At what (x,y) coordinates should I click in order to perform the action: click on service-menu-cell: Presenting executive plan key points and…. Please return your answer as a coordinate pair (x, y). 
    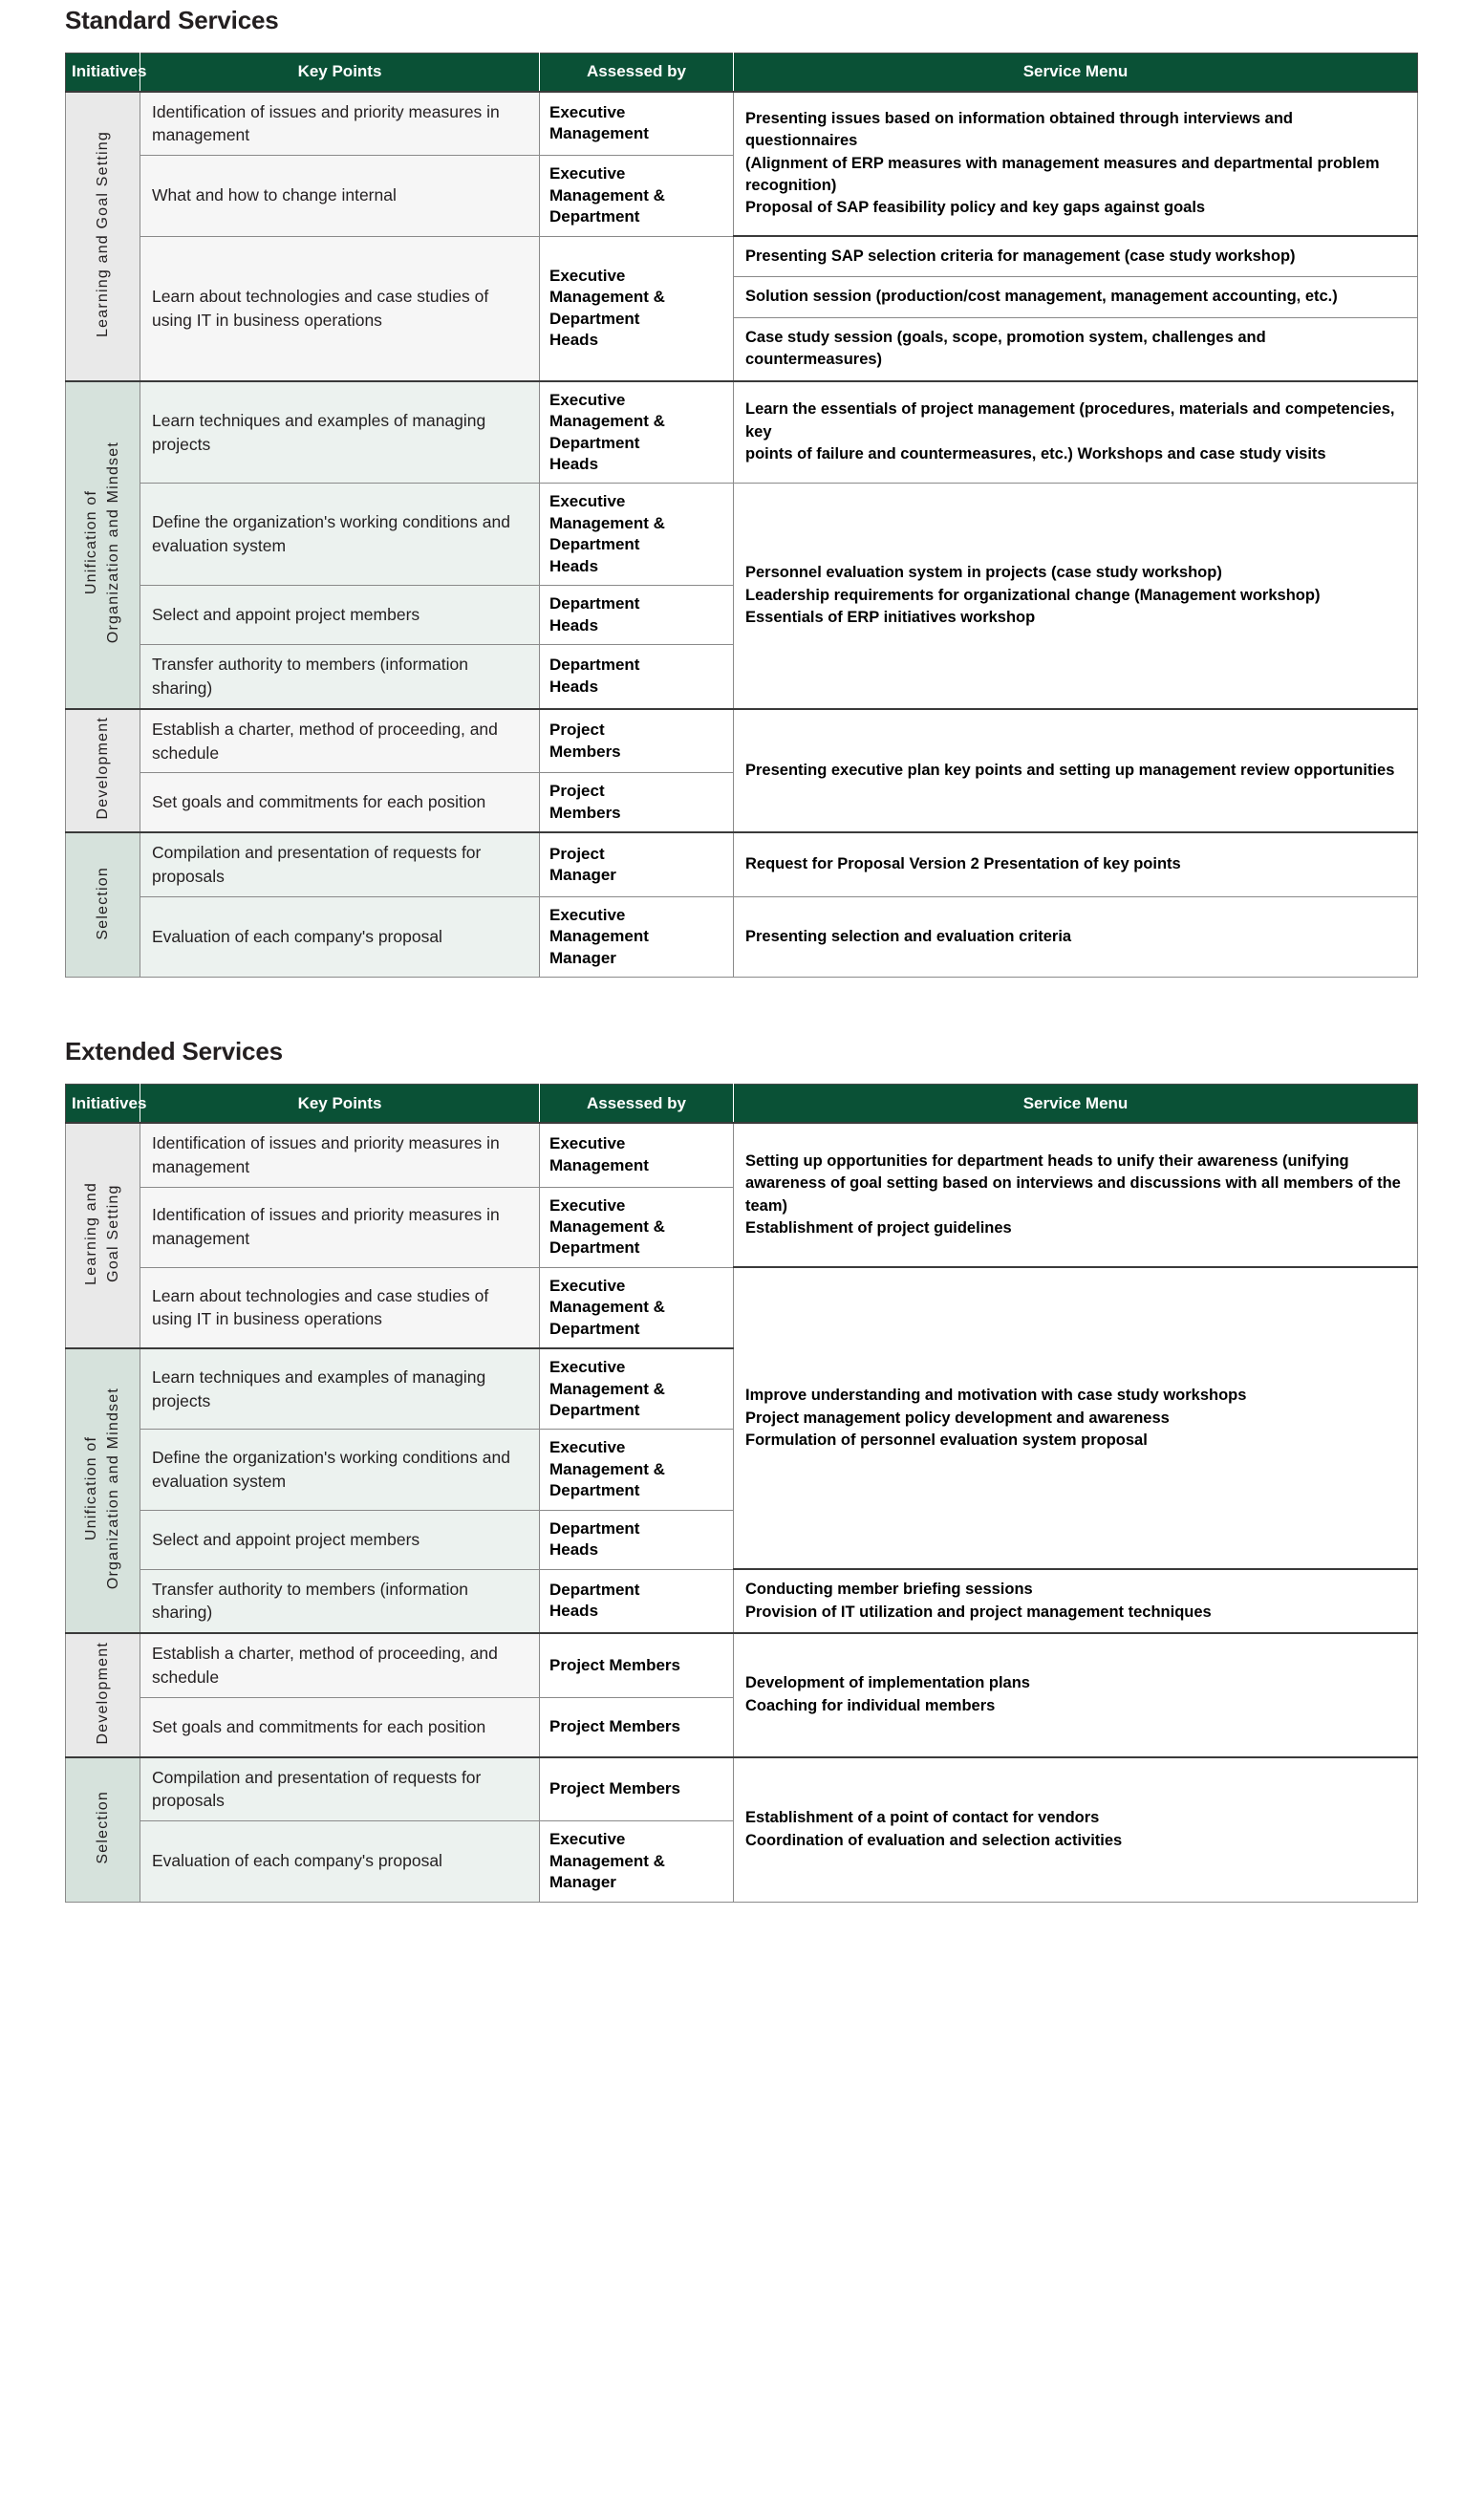
    Looking at the image, I should click on (1075, 770).